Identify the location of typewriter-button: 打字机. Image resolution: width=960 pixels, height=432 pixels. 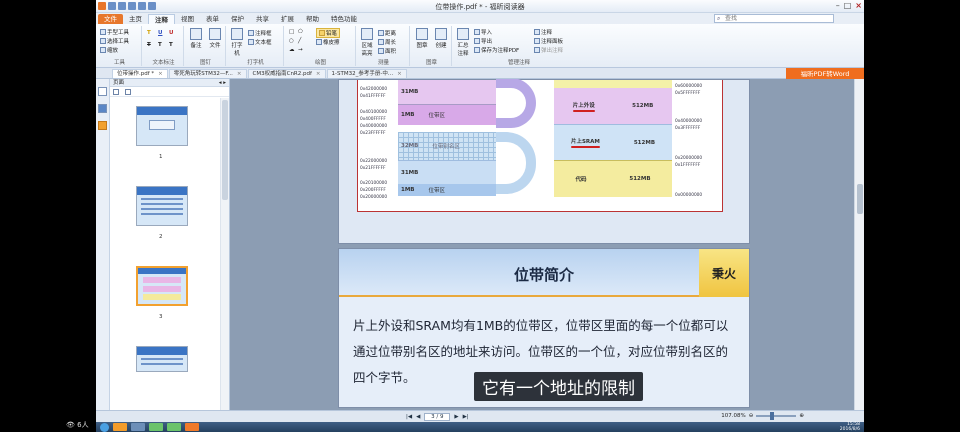
(237, 42).